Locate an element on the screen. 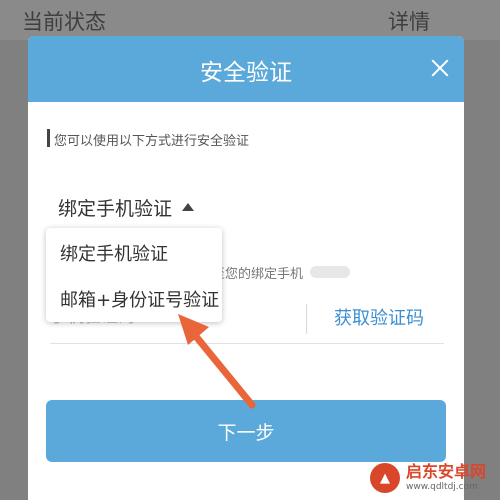 The width and height of the screenshot is (500, 500). sent-to-phone-text: 至您的绑定手机 is located at coordinates (258, 274).